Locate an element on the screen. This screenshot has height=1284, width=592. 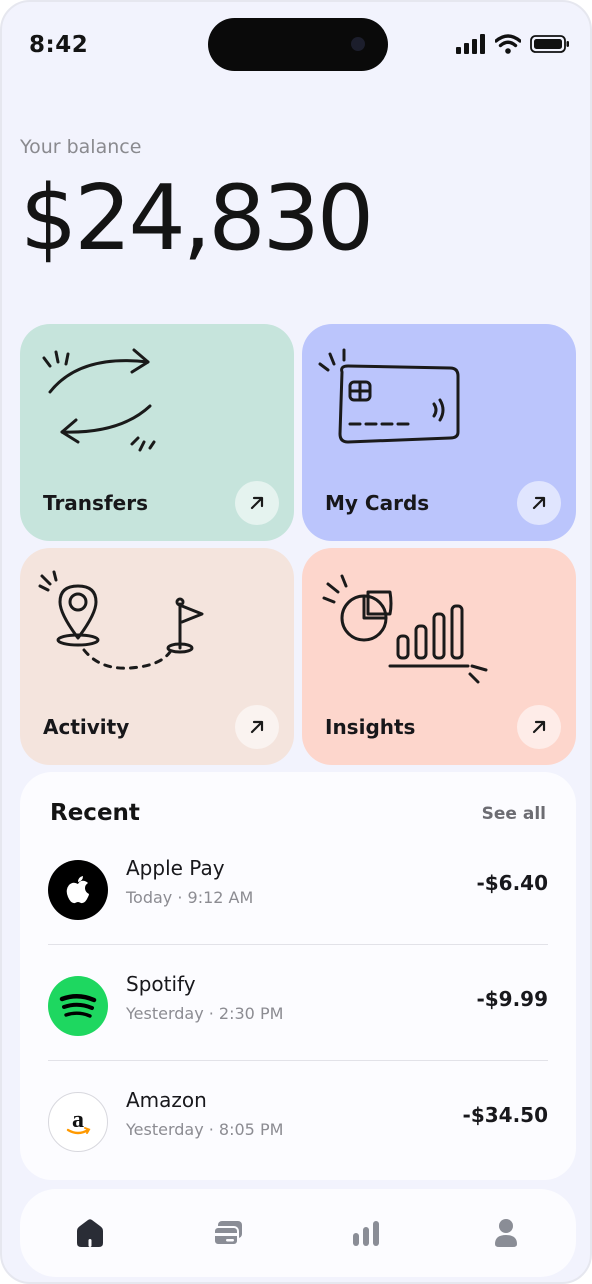
tile-activity: Activity is located at coordinates (157, 656).